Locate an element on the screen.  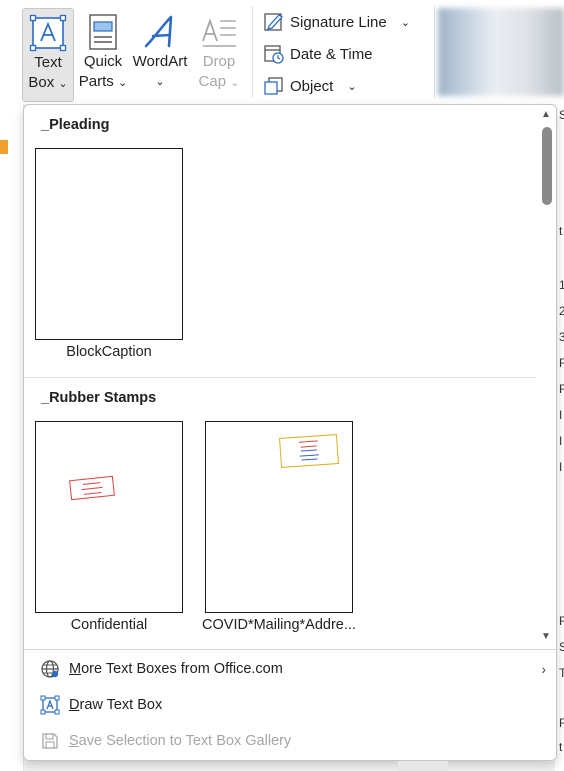
mailing-stamp-image: ▬▬▬▬▬▬ ▬▬▬▬▬ ▬▬▬▬▬ ▬▬▬▬▬▬ ▬▬▬▬▬ is located at coordinates (309, 451).